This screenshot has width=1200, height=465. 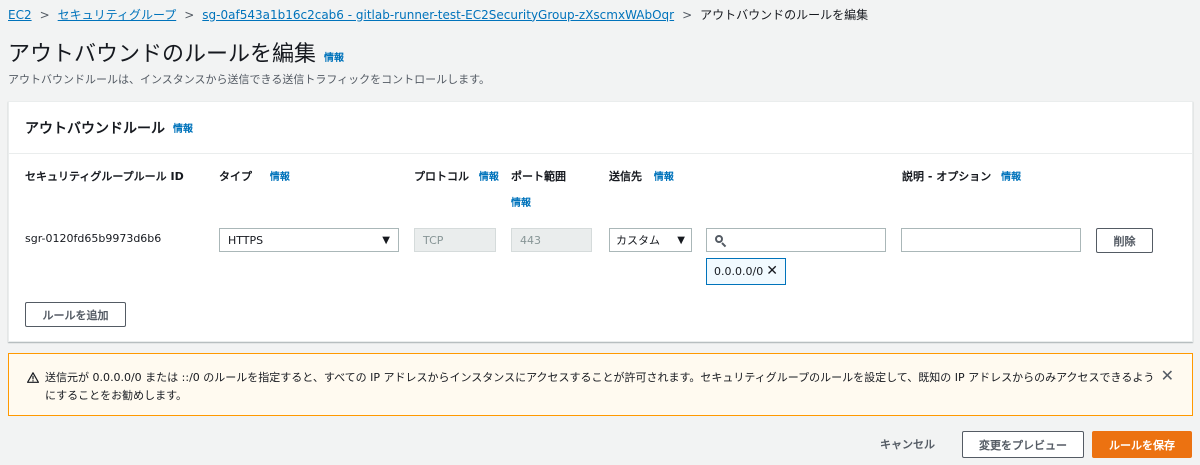 I want to click on panel-info-link: 情報, so click(x=183, y=127).